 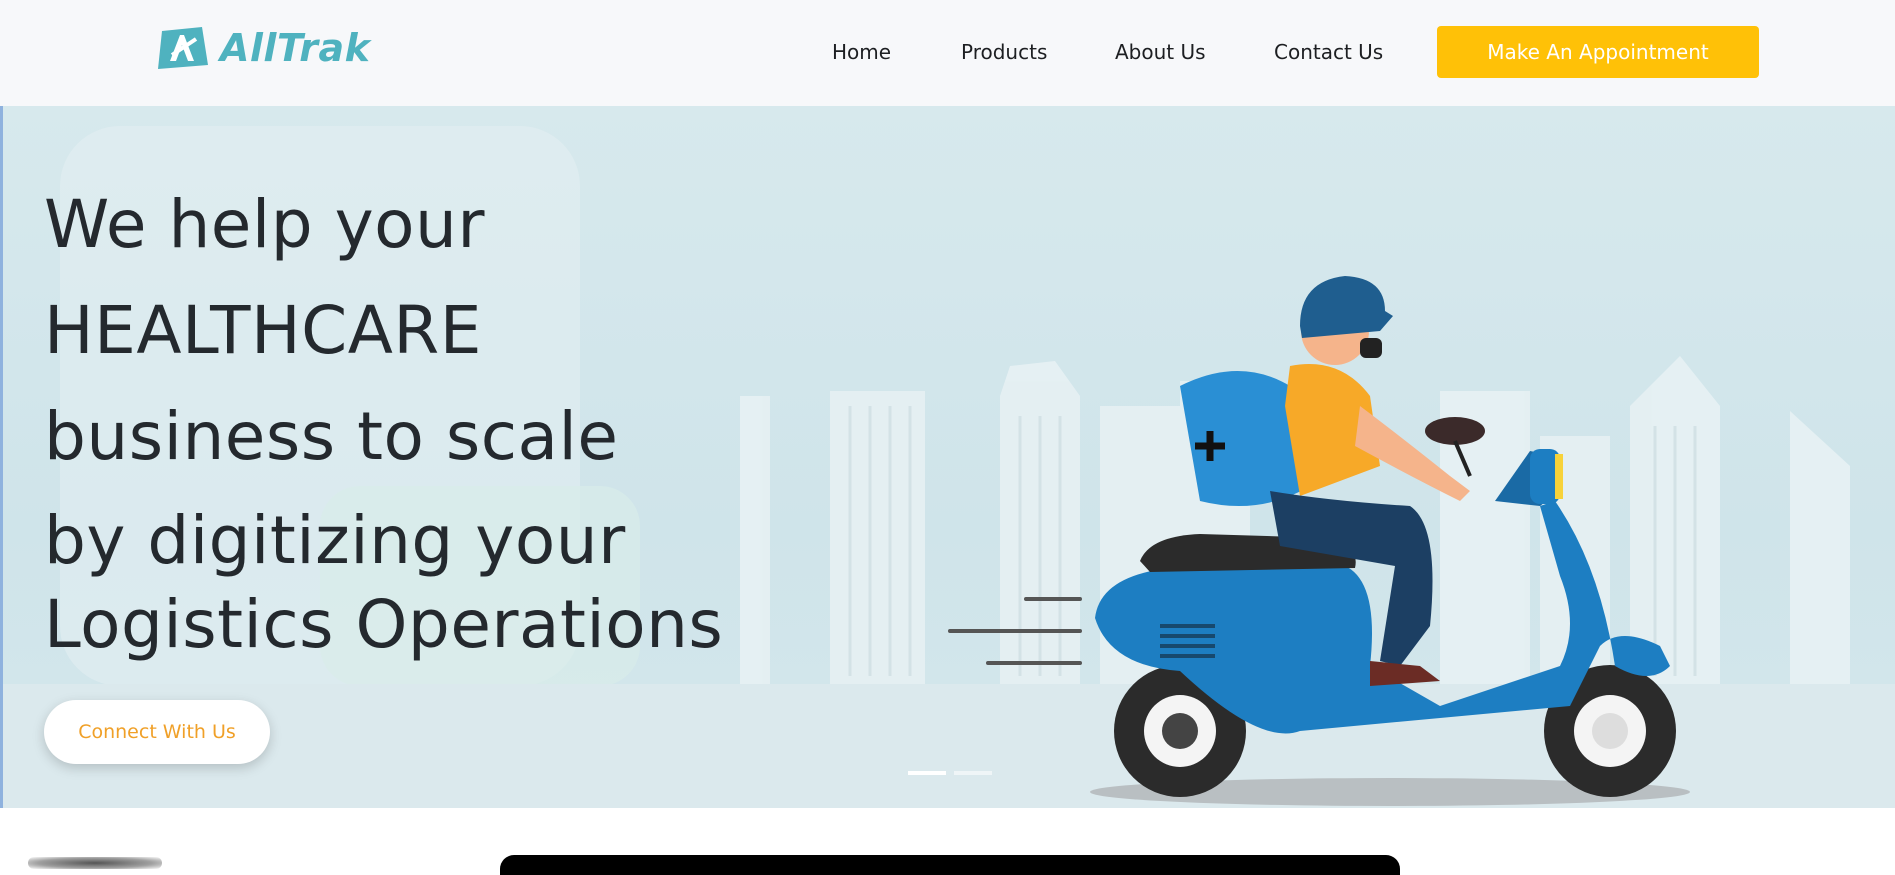 What do you see at coordinates (1004, 52) in the screenshot?
I see `nav-products: Products` at bounding box center [1004, 52].